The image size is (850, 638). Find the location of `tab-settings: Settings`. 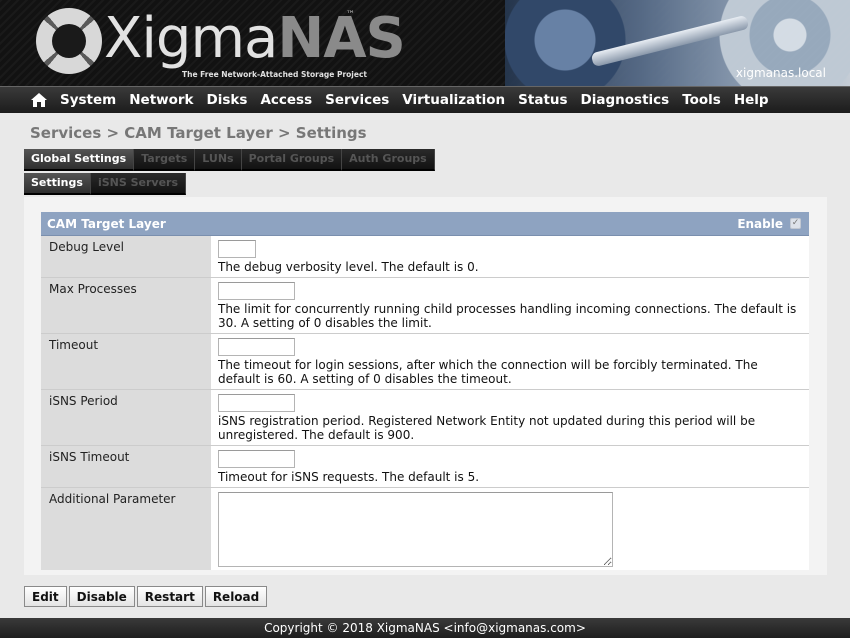

tab-settings: Settings is located at coordinates (57, 184).